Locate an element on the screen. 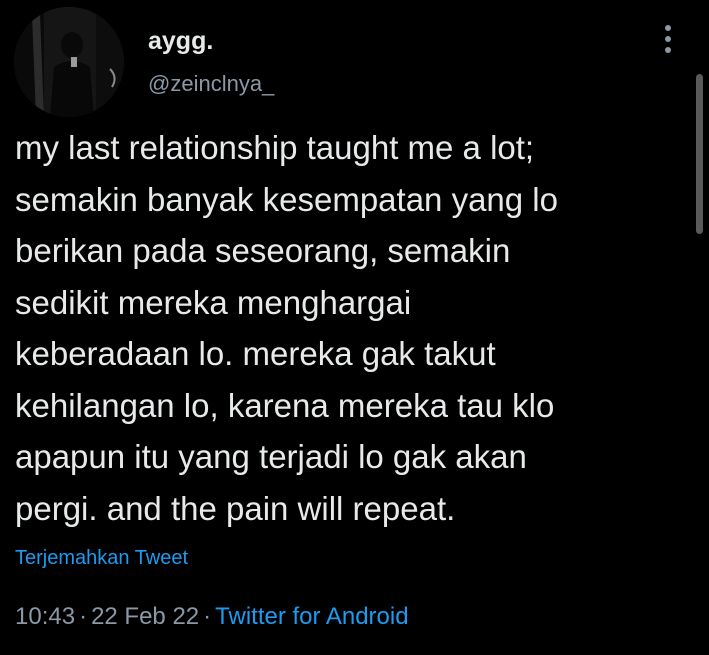 The height and width of the screenshot is (655, 709). tweet-metadata: 10:43 · 22 Feb 22 · Twitter for Android is located at coordinates (212, 617).